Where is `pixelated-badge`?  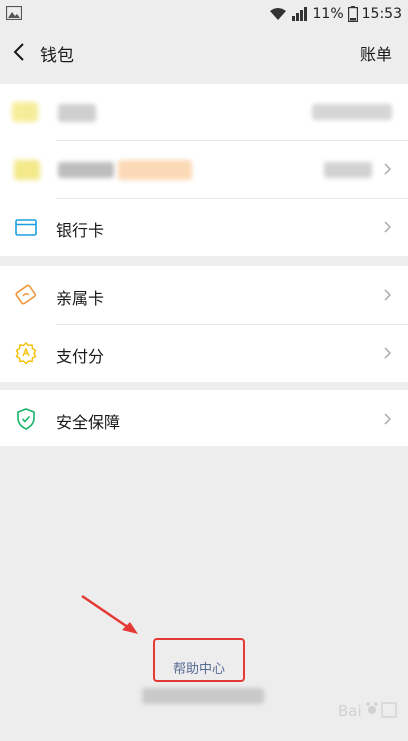 pixelated-badge is located at coordinates (155, 170).